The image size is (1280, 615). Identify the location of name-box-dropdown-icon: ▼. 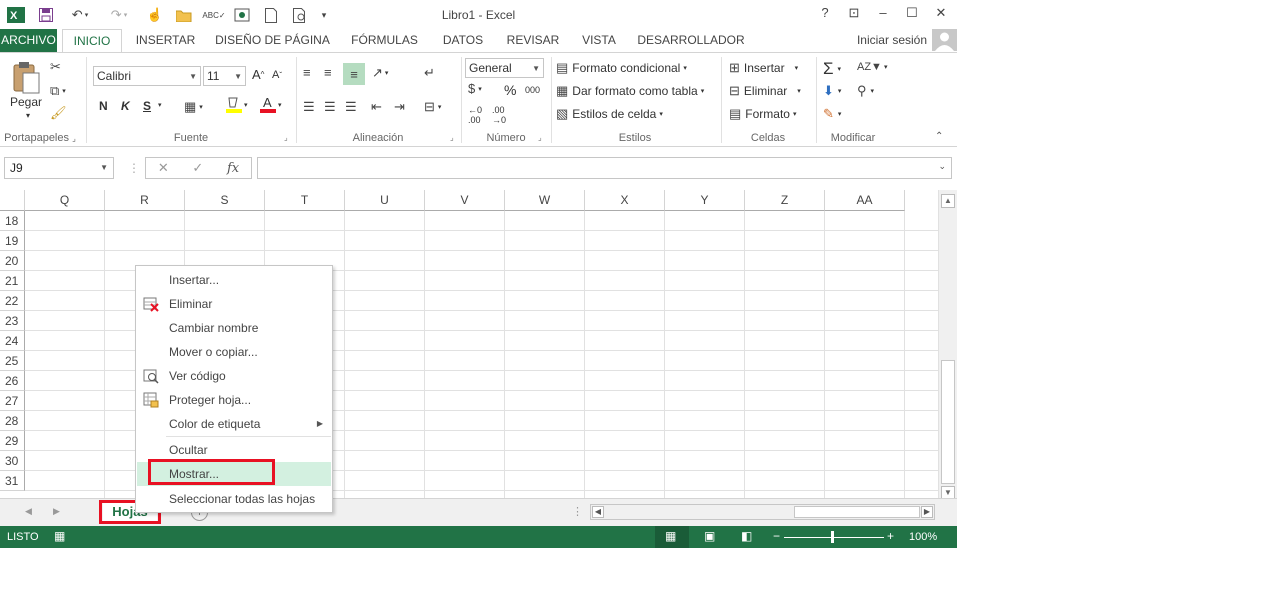
(104, 168).